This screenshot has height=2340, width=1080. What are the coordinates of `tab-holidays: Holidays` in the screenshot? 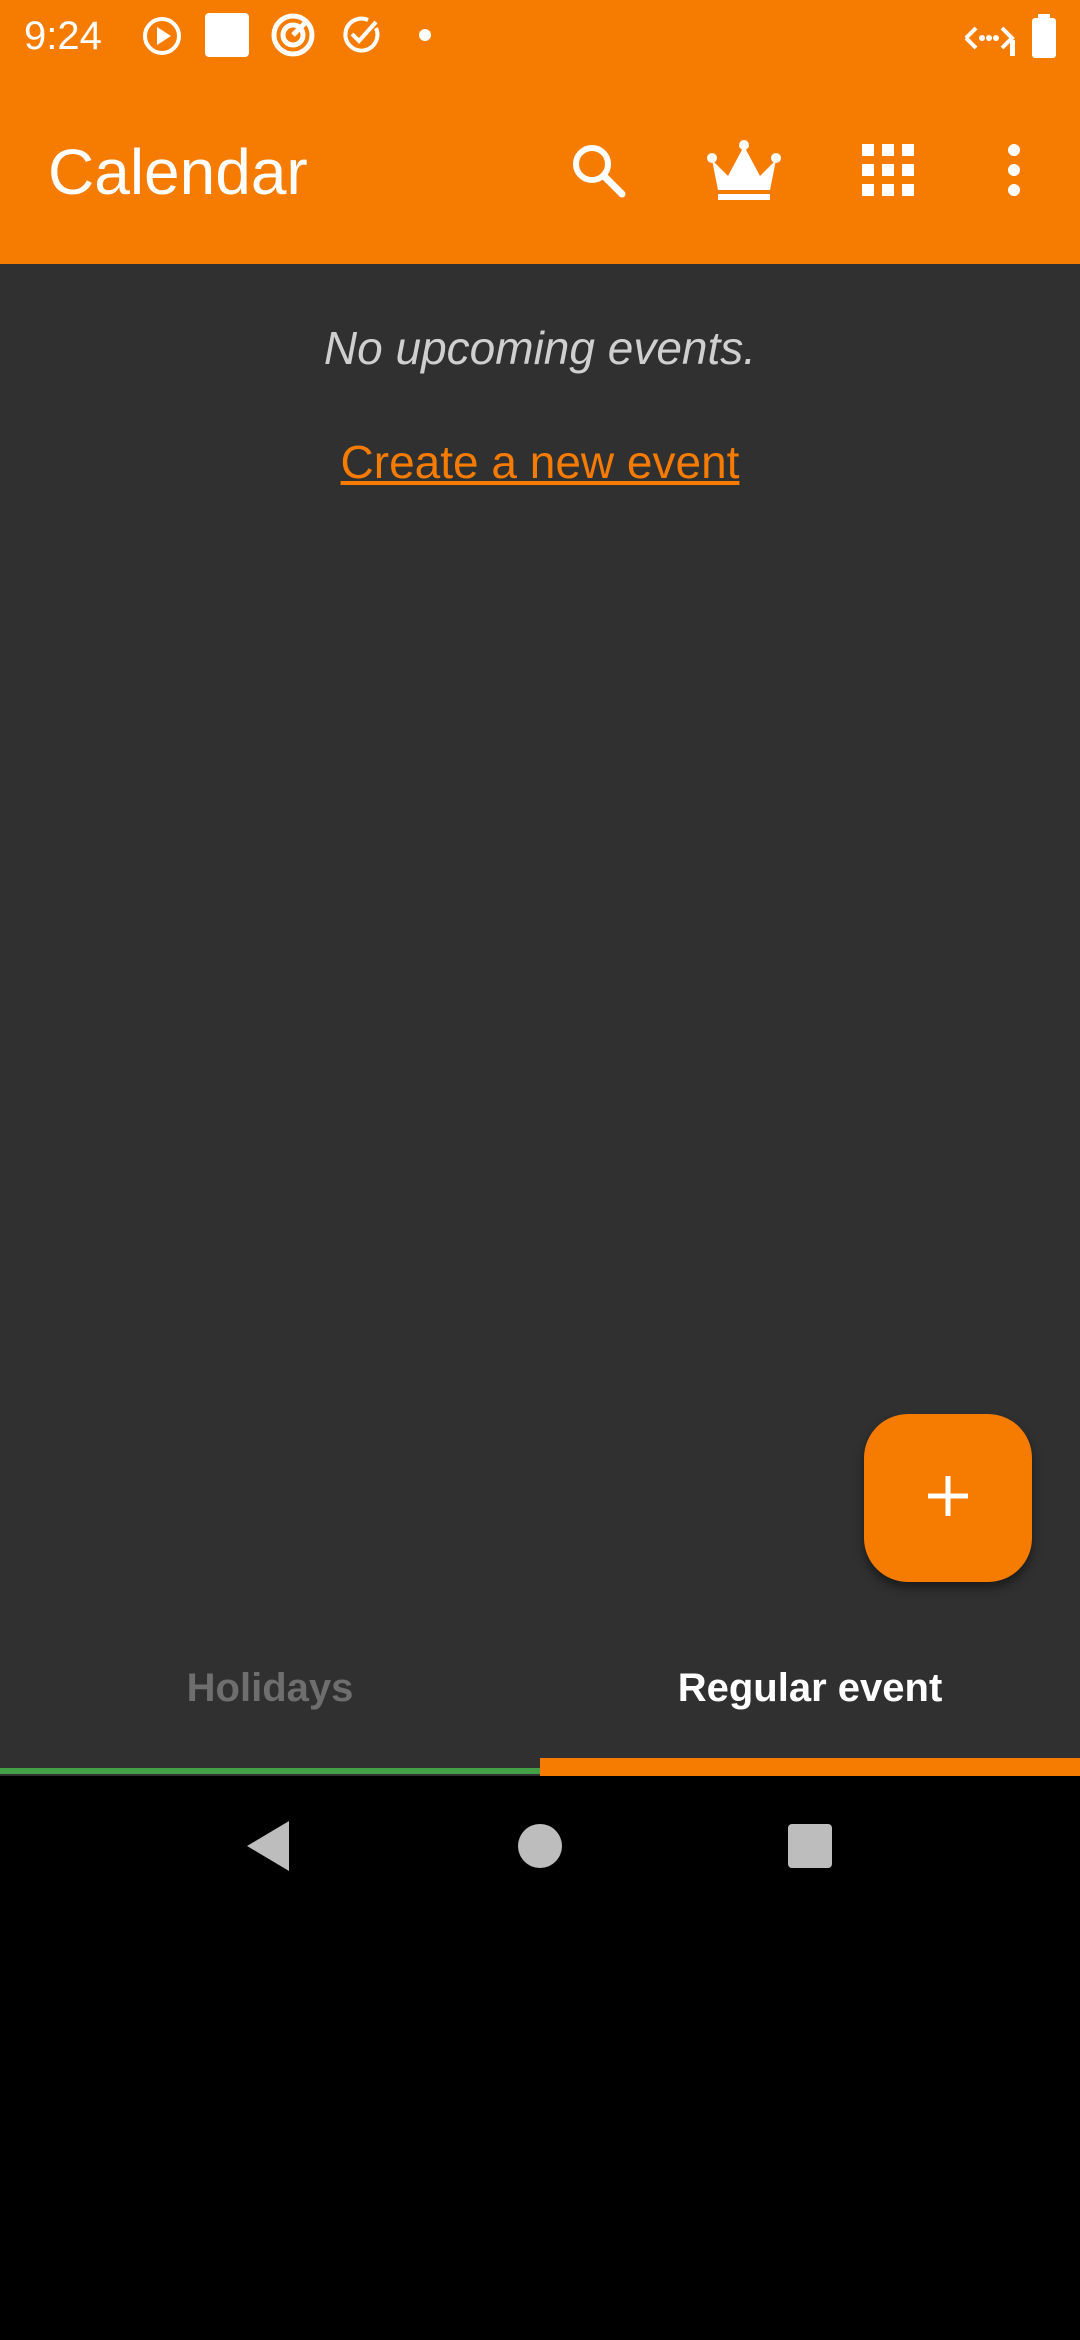 It's located at (270, 1688).